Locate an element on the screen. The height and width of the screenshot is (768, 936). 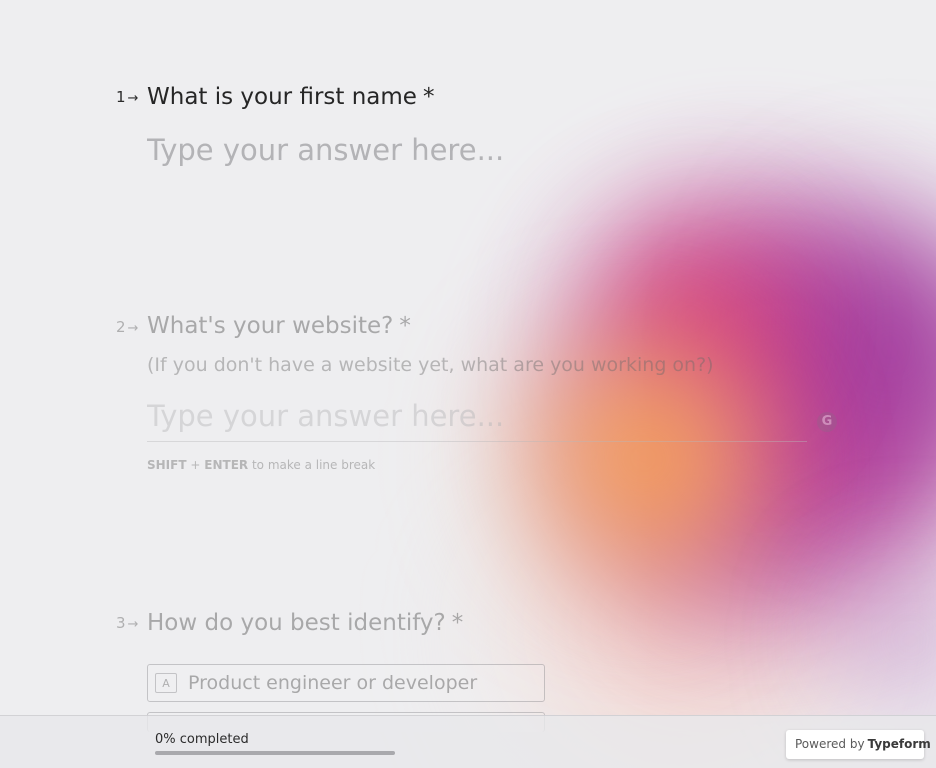
first-name-input is located at coordinates (487, 150).